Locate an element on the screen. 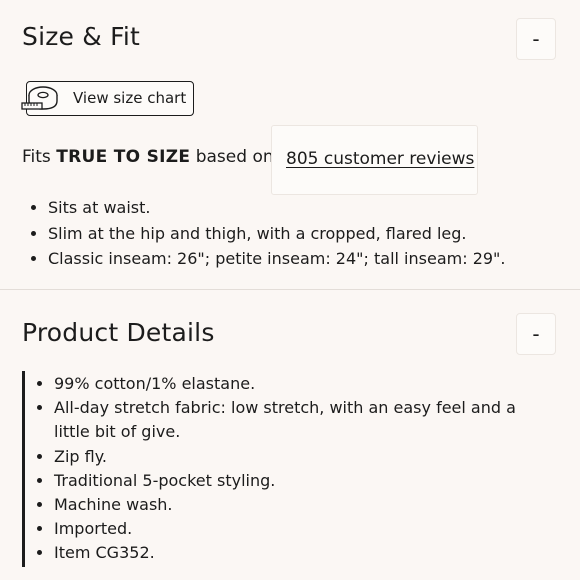  details-accent-bar is located at coordinates (23, 469).